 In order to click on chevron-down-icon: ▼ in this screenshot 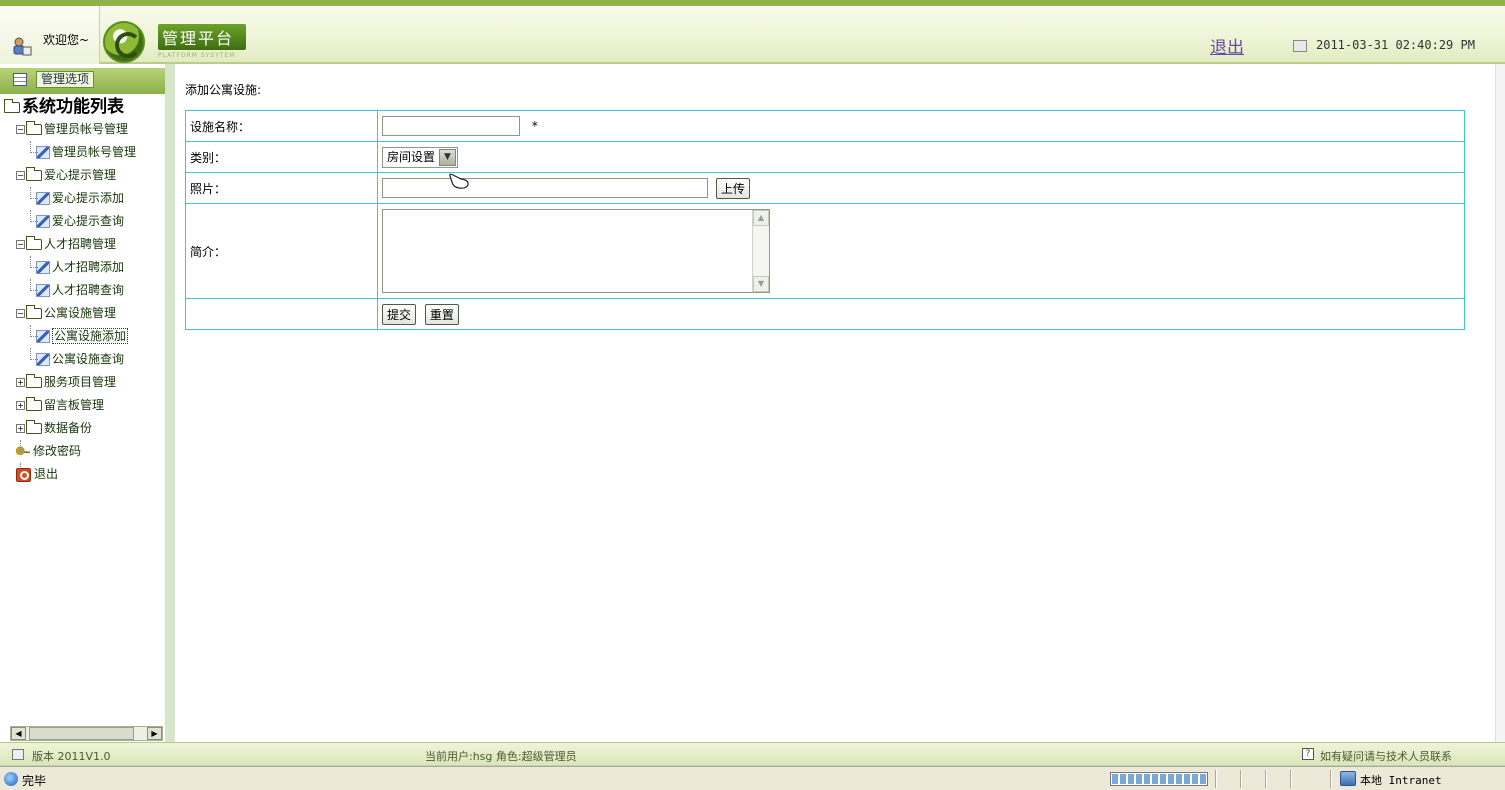, I will do `click(448, 157)`.